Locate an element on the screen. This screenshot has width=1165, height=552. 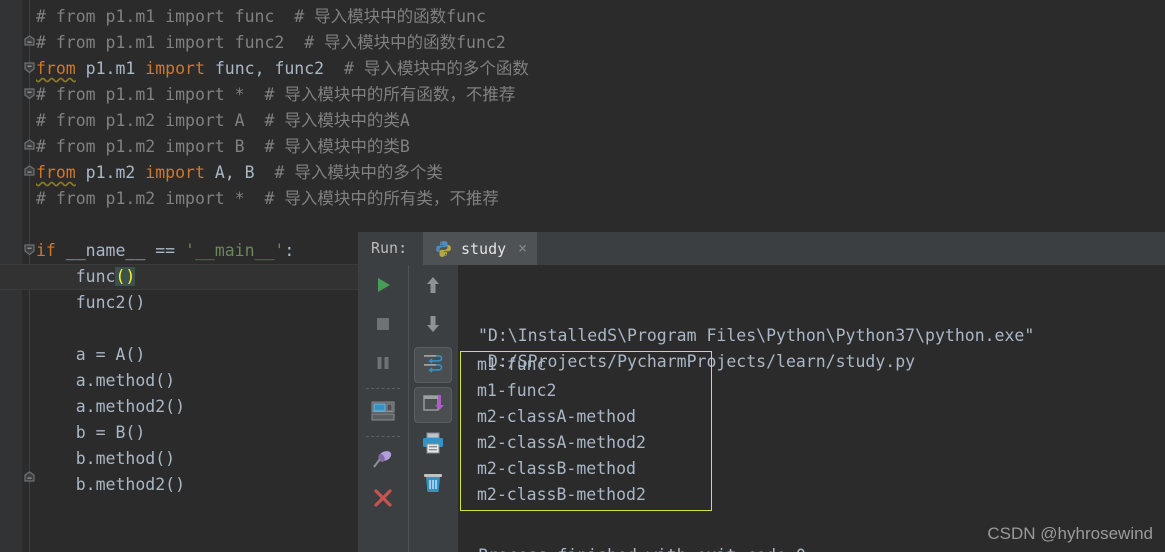
print-button is located at coordinates (433, 444).